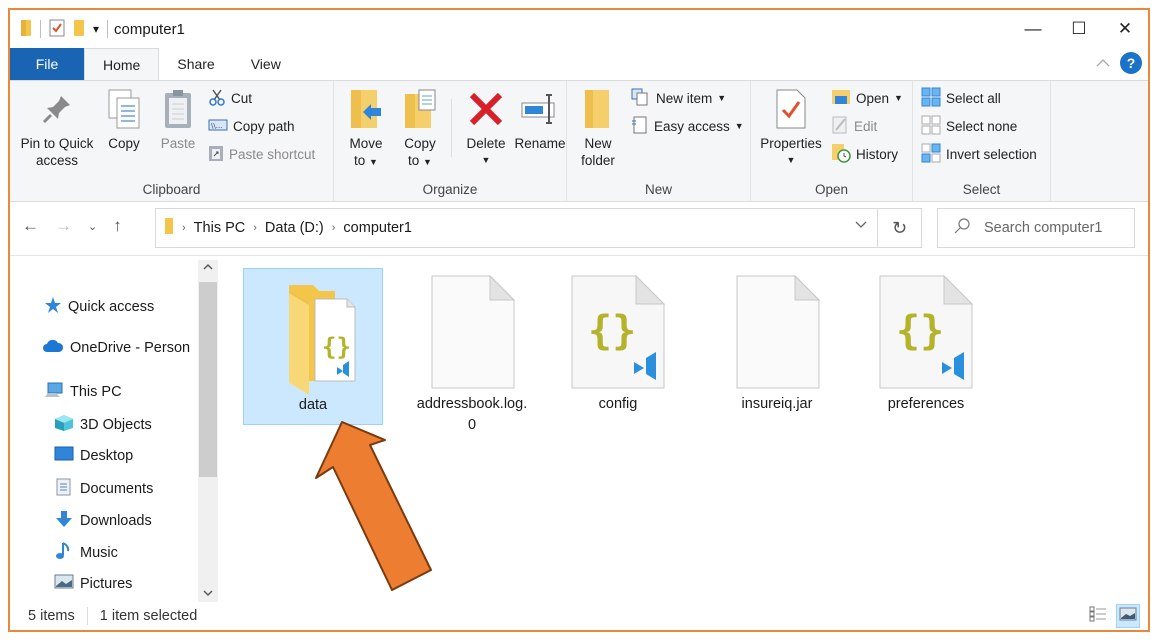  Describe the element at coordinates (40, 29) in the screenshot. I see `toolbar-separator` at that location.